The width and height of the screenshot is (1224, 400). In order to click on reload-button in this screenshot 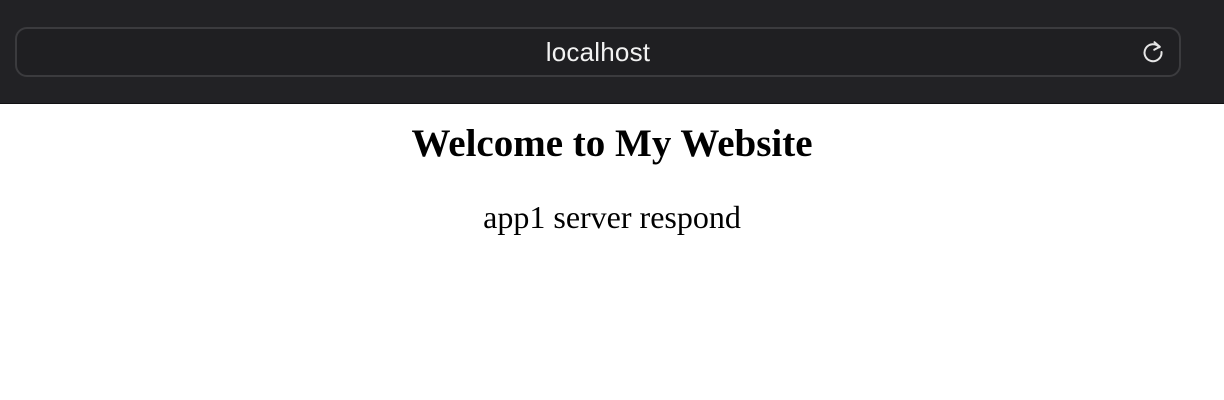, I will do `click(1153, 52)`.